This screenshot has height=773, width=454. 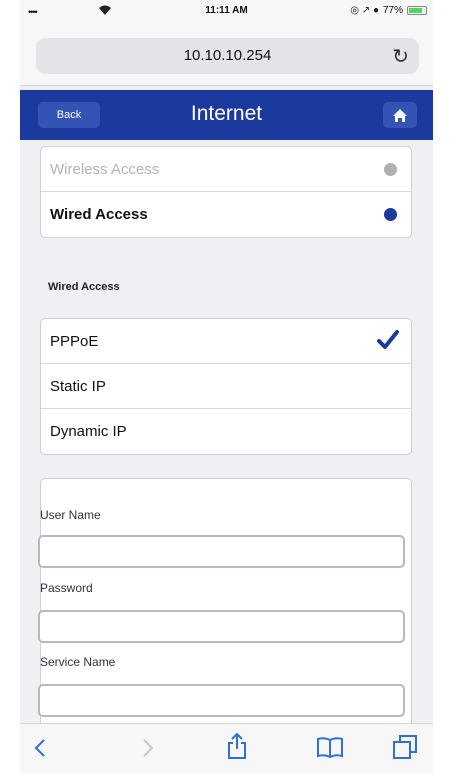 I want to click on access-option-wired: Wired Access, so click(x=226, y=214).